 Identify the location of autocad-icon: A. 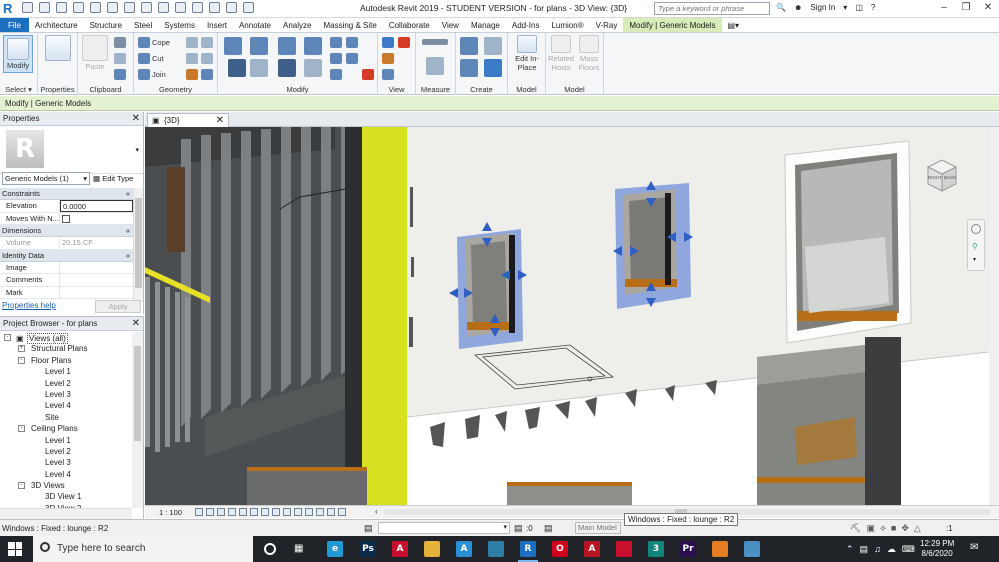
(400, 549).